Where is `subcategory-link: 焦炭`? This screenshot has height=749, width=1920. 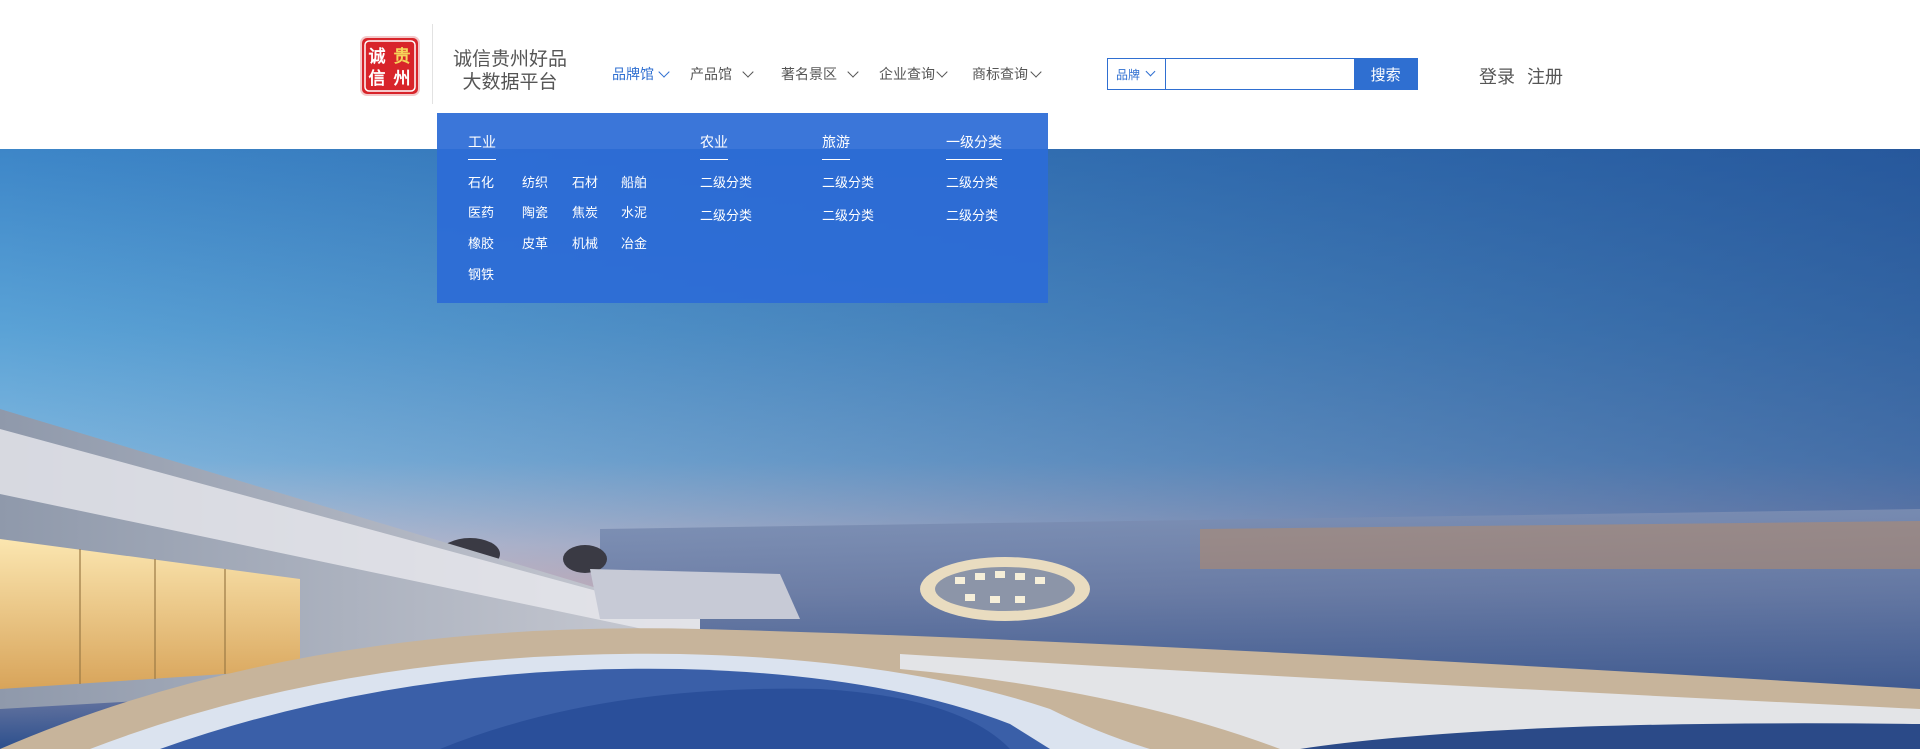
subcategory-link: 焦炭 is located at coordinates (585, 211).